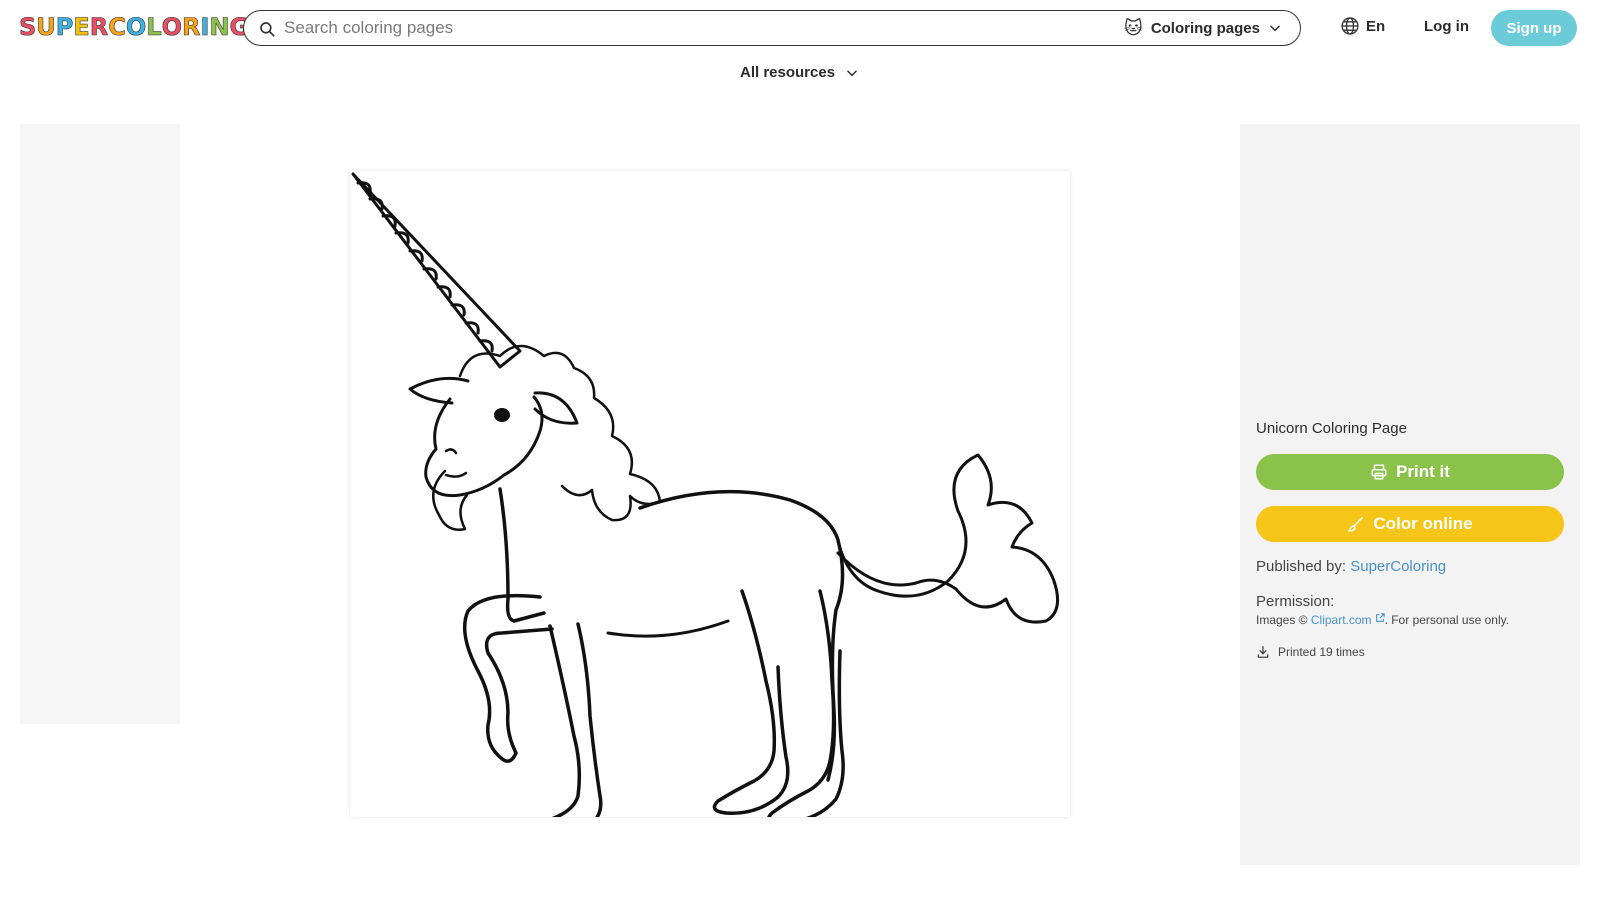  Describe the element at coordinates (694, 28) in the screenshot. I see `search-input` at that location.